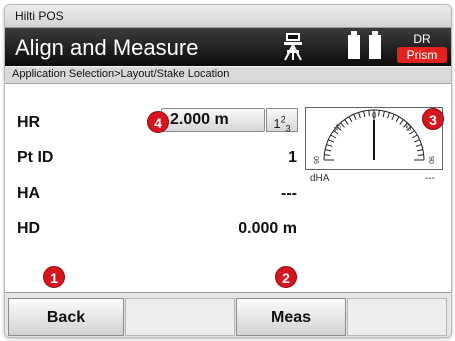 The width and height of the screenshot is (455, 341). What do you see at coordinates (29, 122) in the screenshot?
I see `hr-label: HR` at bounding box center [29, 122].